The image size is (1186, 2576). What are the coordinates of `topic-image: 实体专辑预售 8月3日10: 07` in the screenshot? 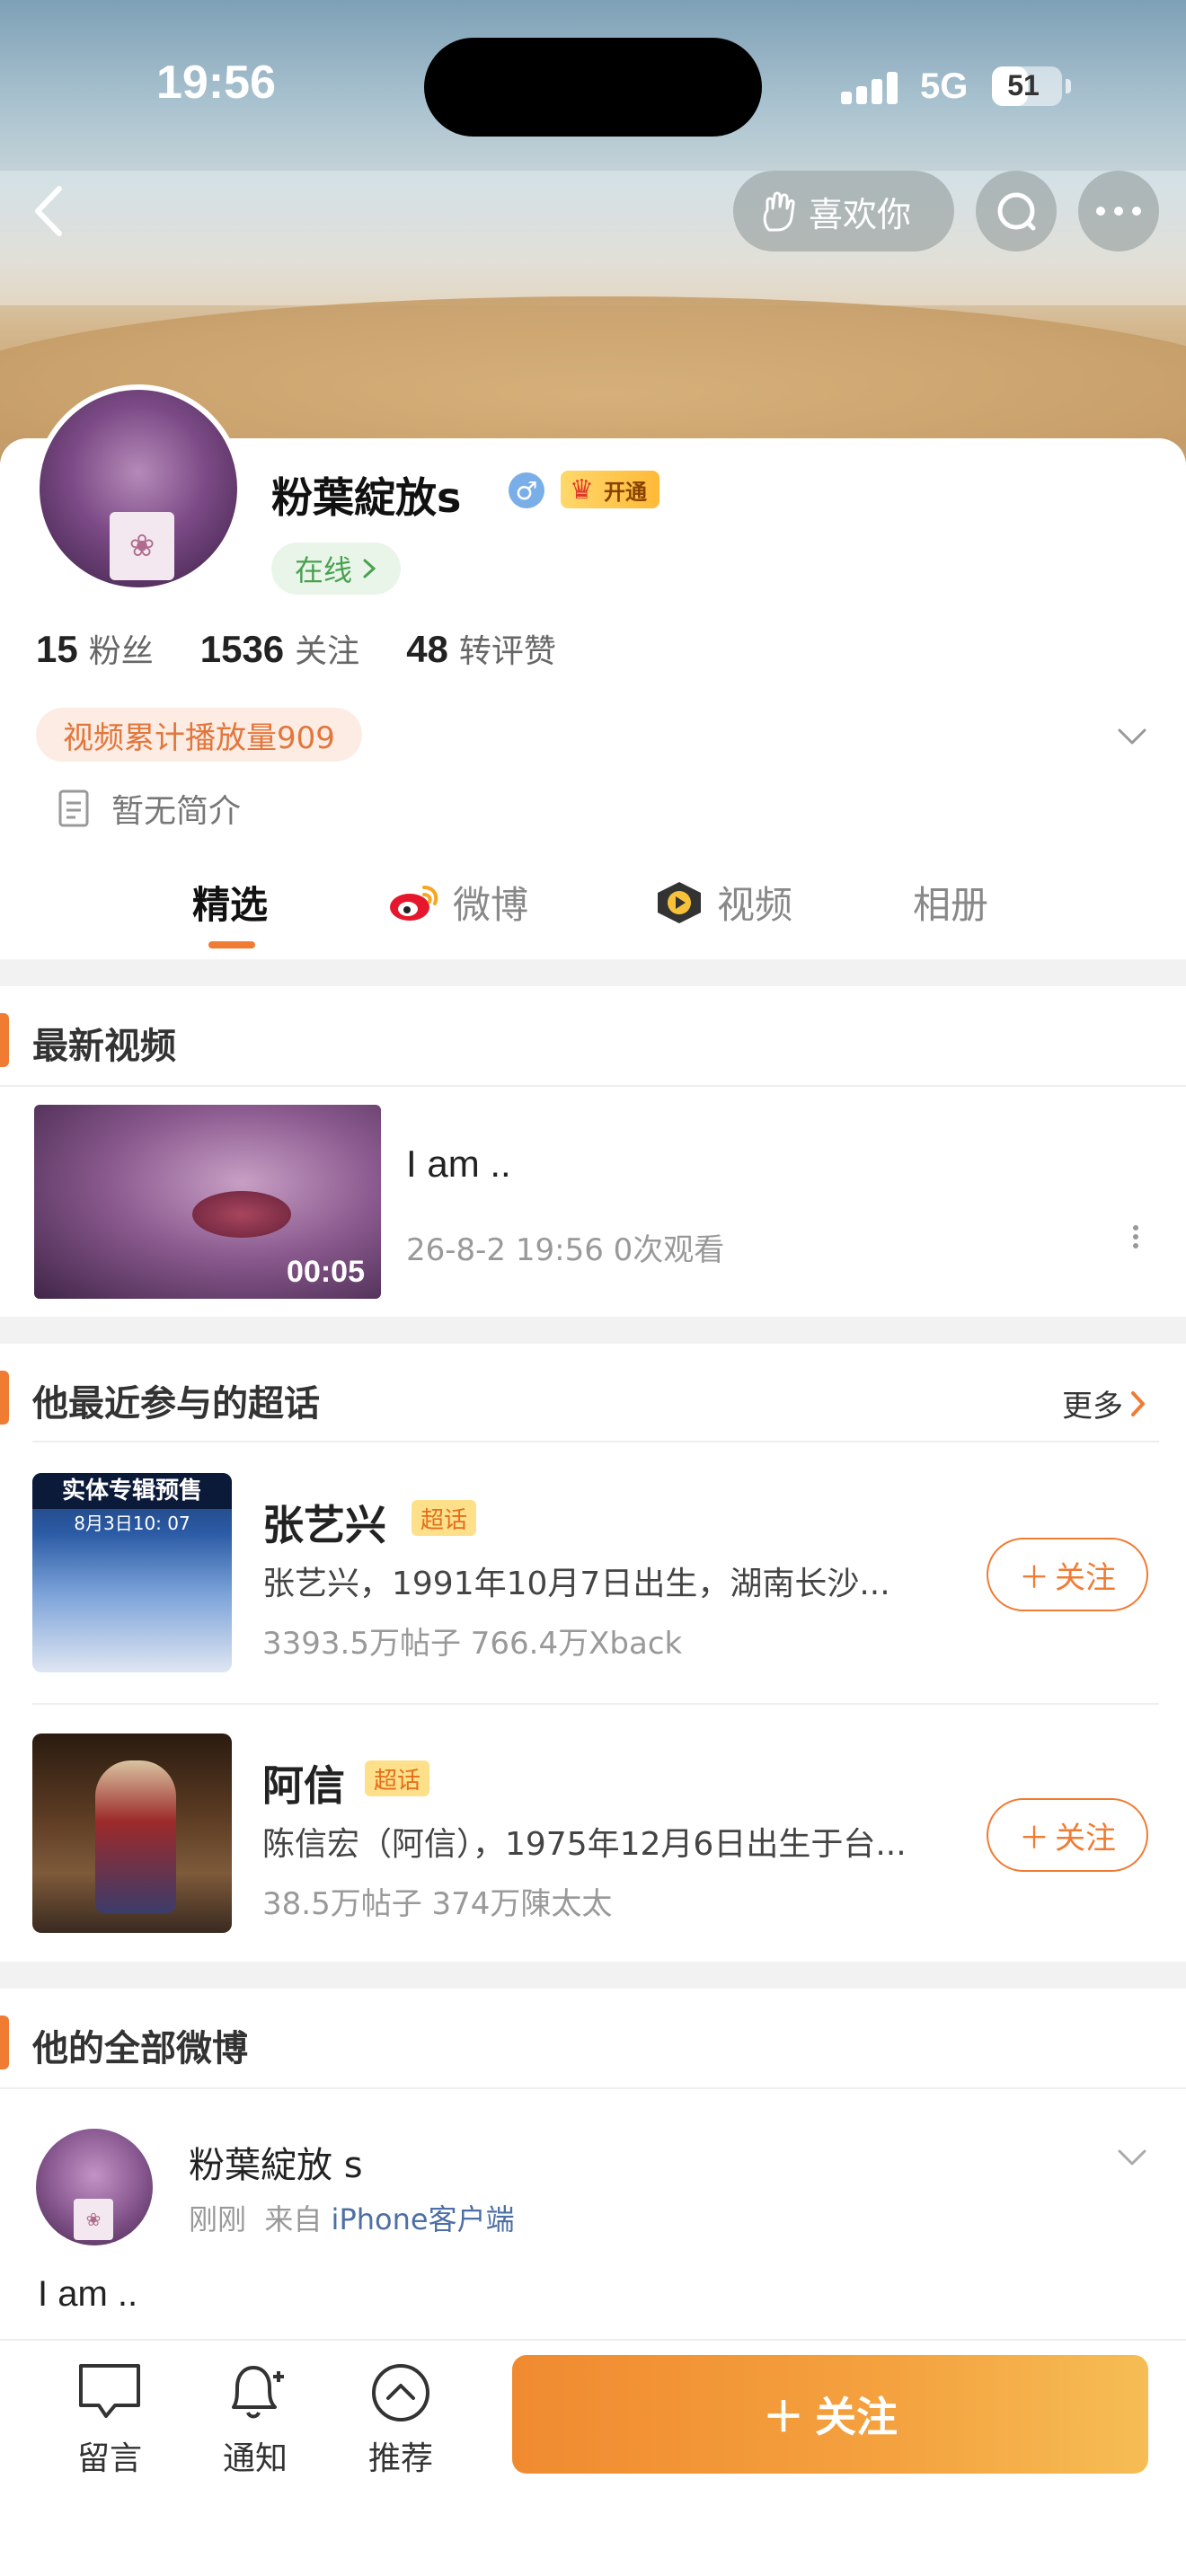 It's located at (132, 1572).